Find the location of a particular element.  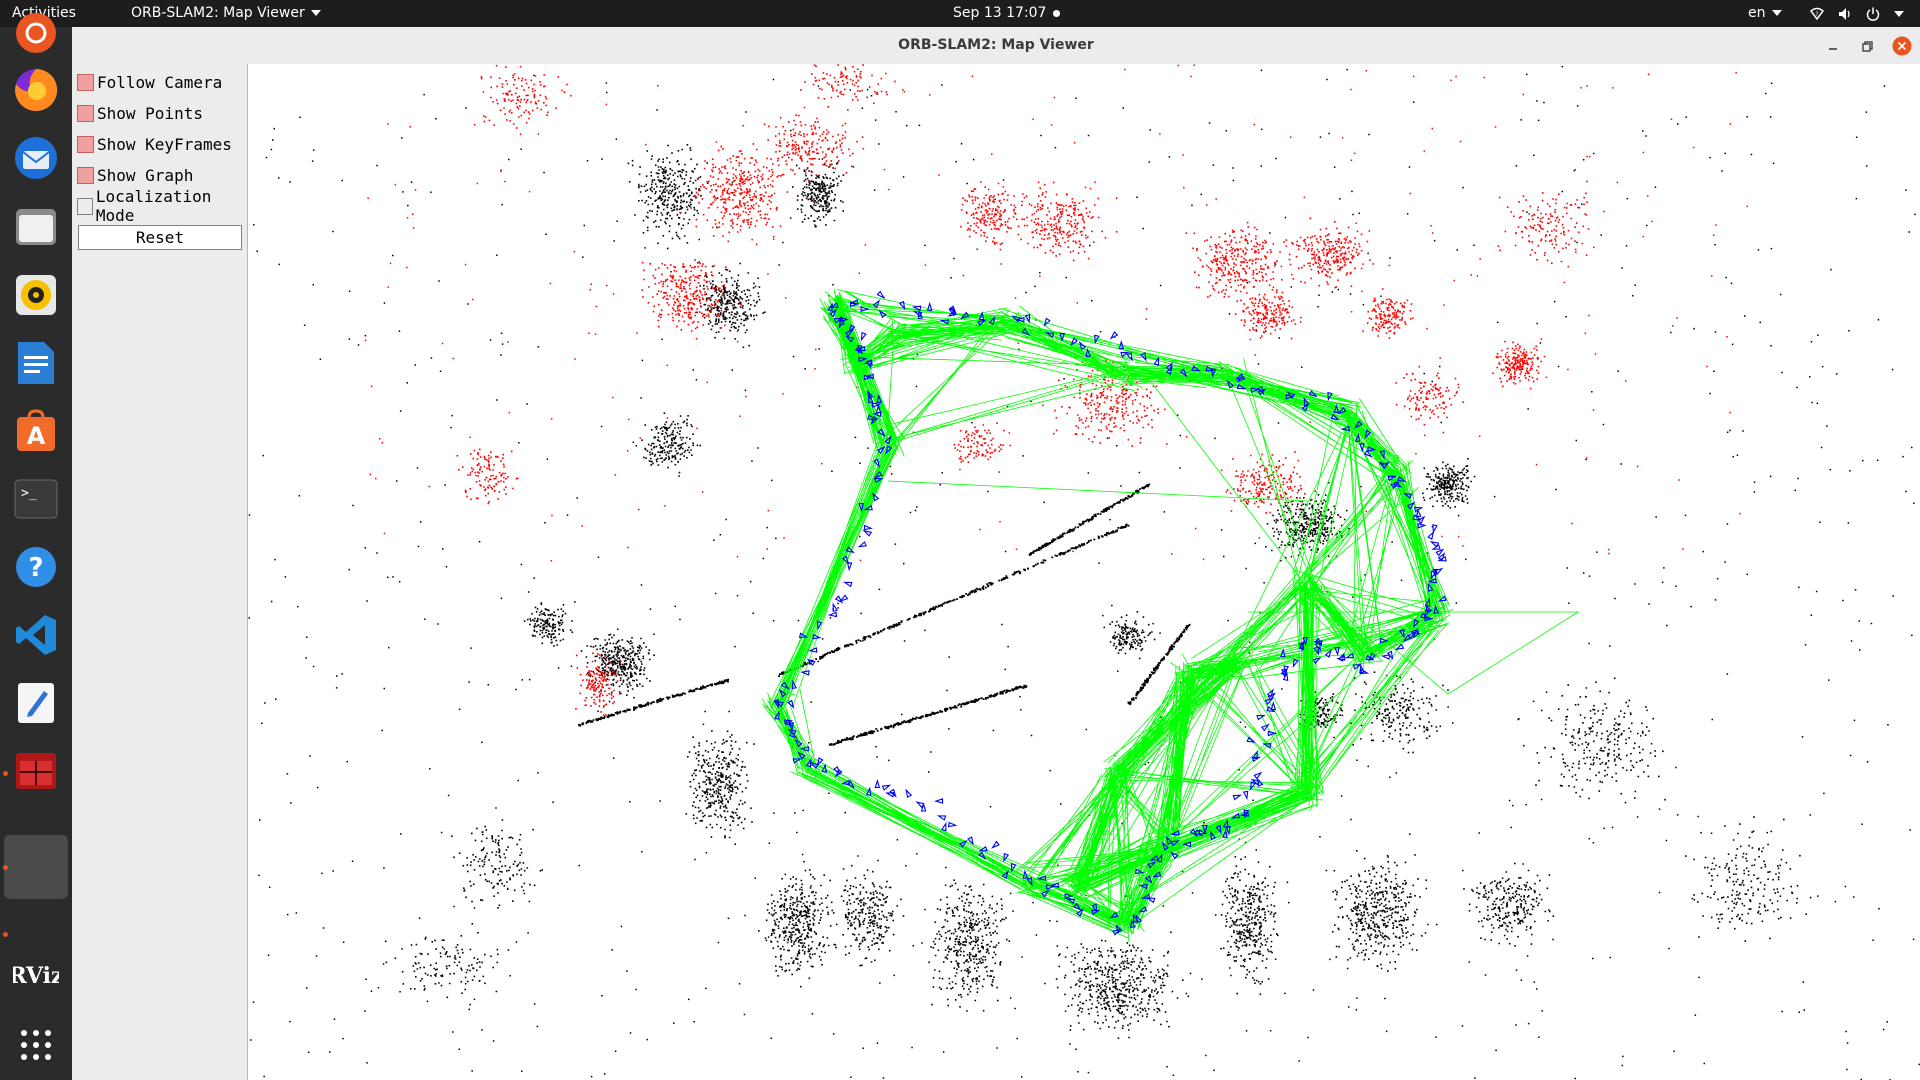

app-menu-label: ORB-SLAM2: Map Viewer is located at coordinates (218, 13).